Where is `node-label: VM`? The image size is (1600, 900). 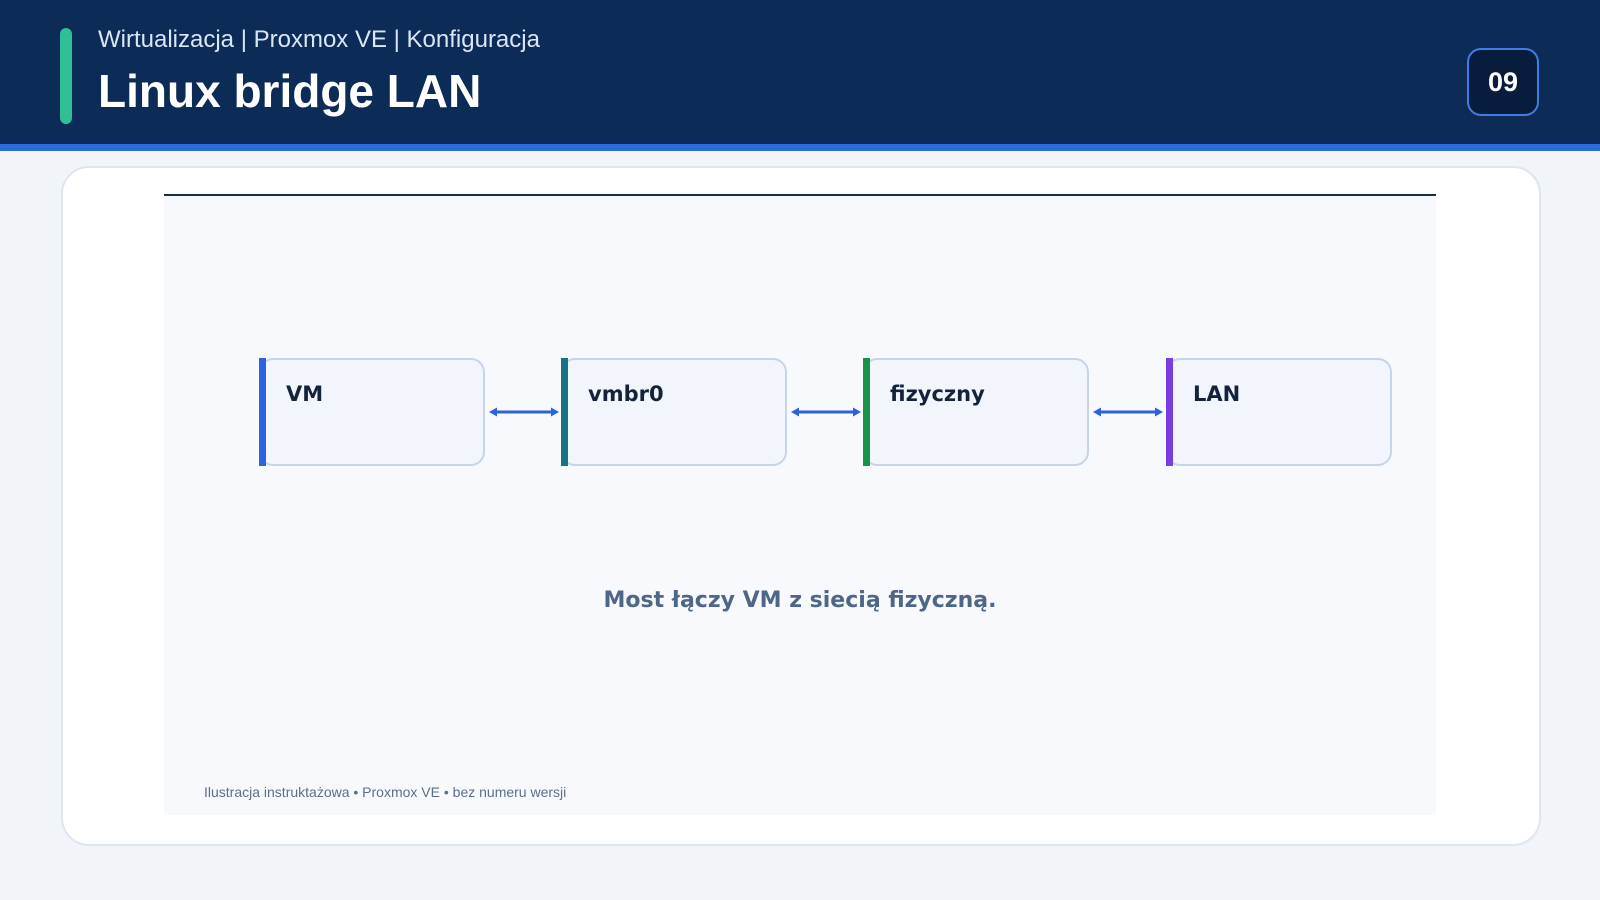 node-label: VM is located at coordinates (305, 394).